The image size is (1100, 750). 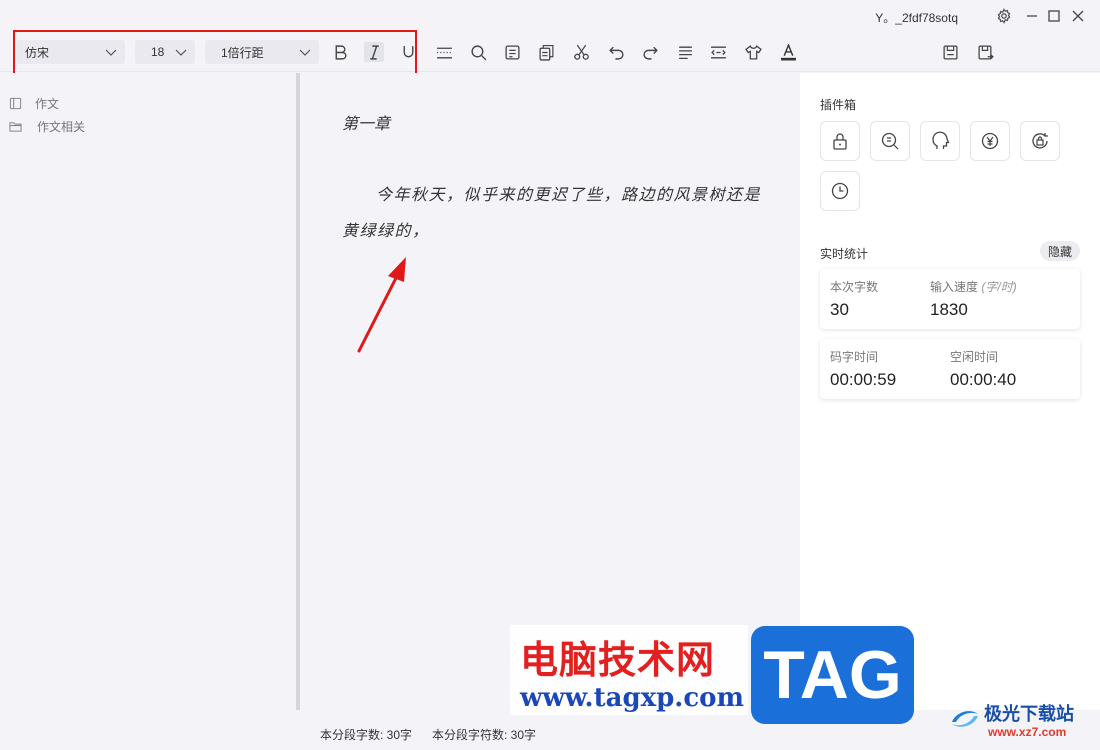 I want to click on session-chars-label: 本次字数, so click(x=854, y=287).